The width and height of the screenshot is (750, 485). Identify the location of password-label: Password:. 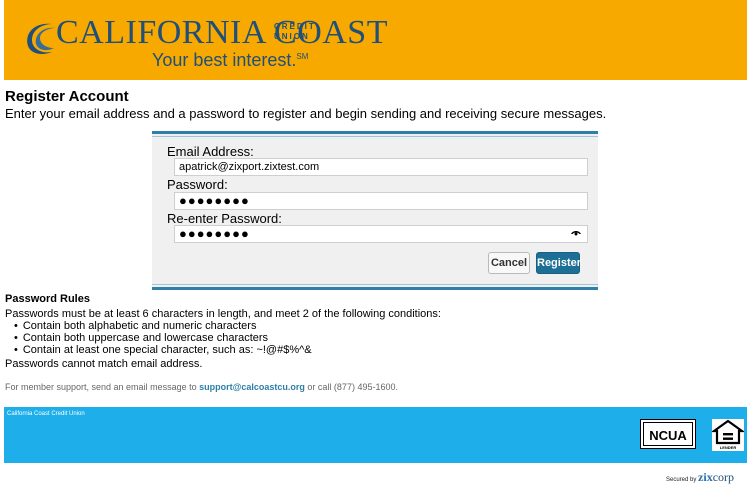
(197, 184).